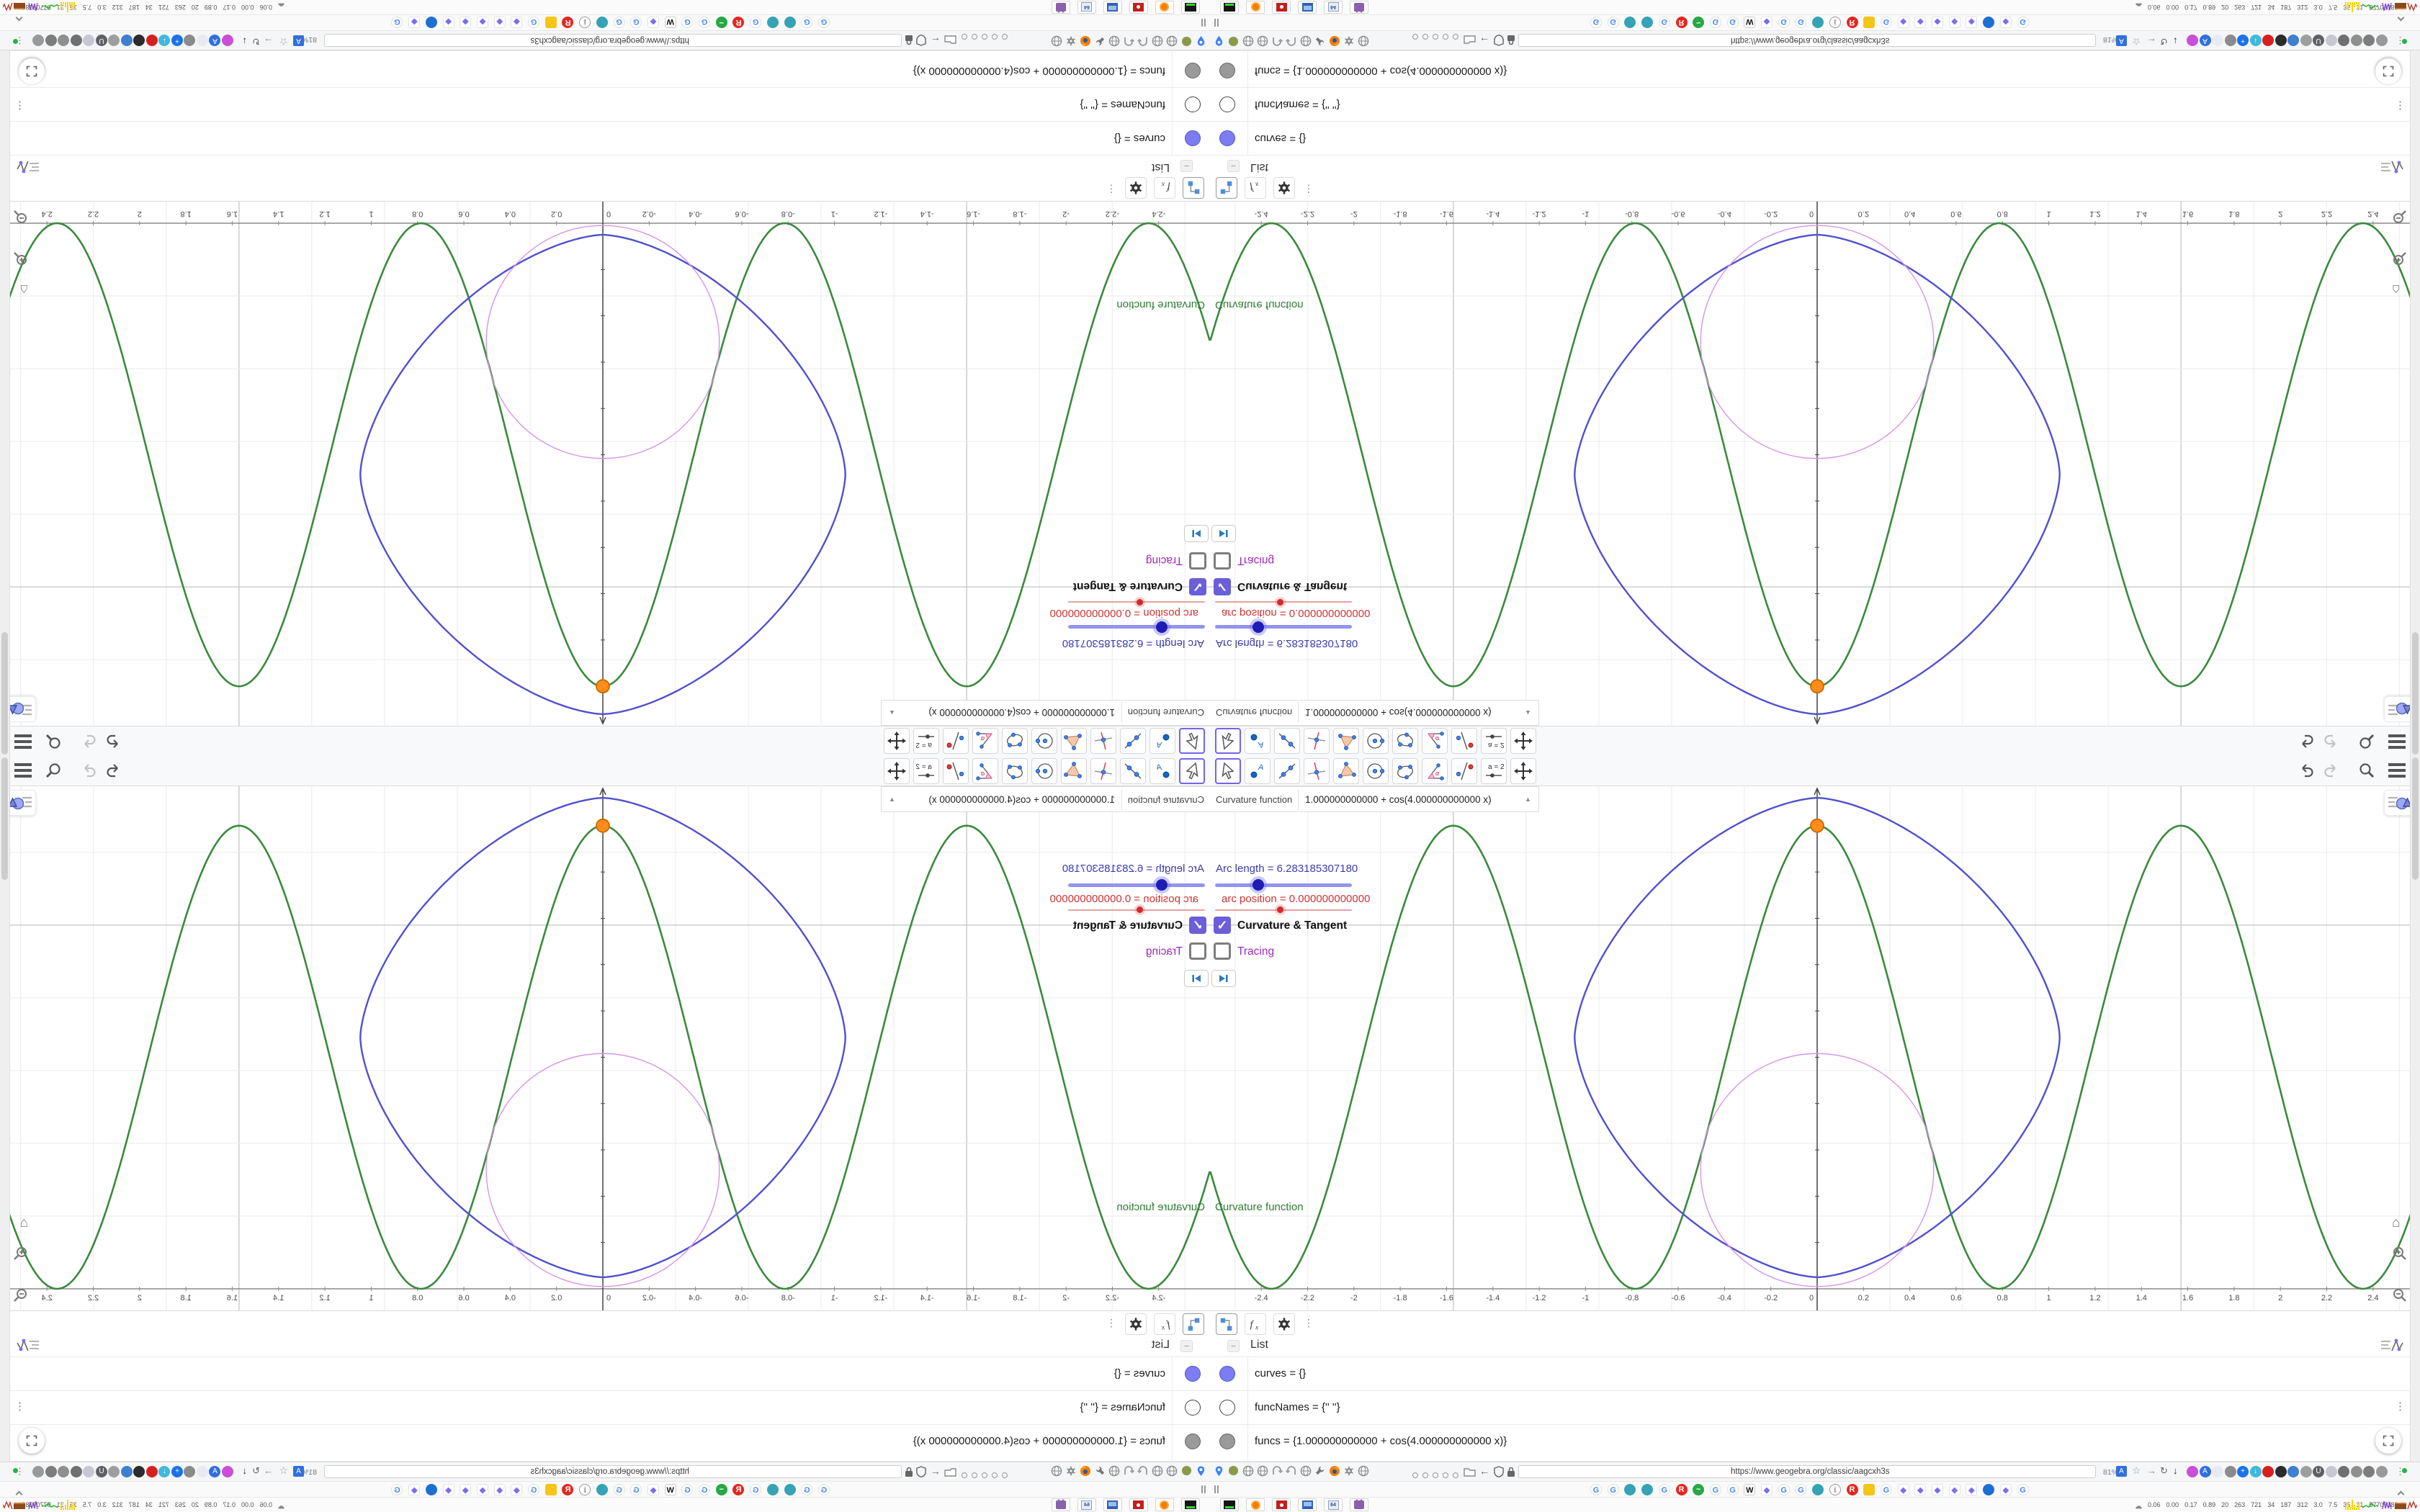  Describe the element at coordinates (1989, 1489) in the screenshot. I see `tab-favicon-blue` at that location.